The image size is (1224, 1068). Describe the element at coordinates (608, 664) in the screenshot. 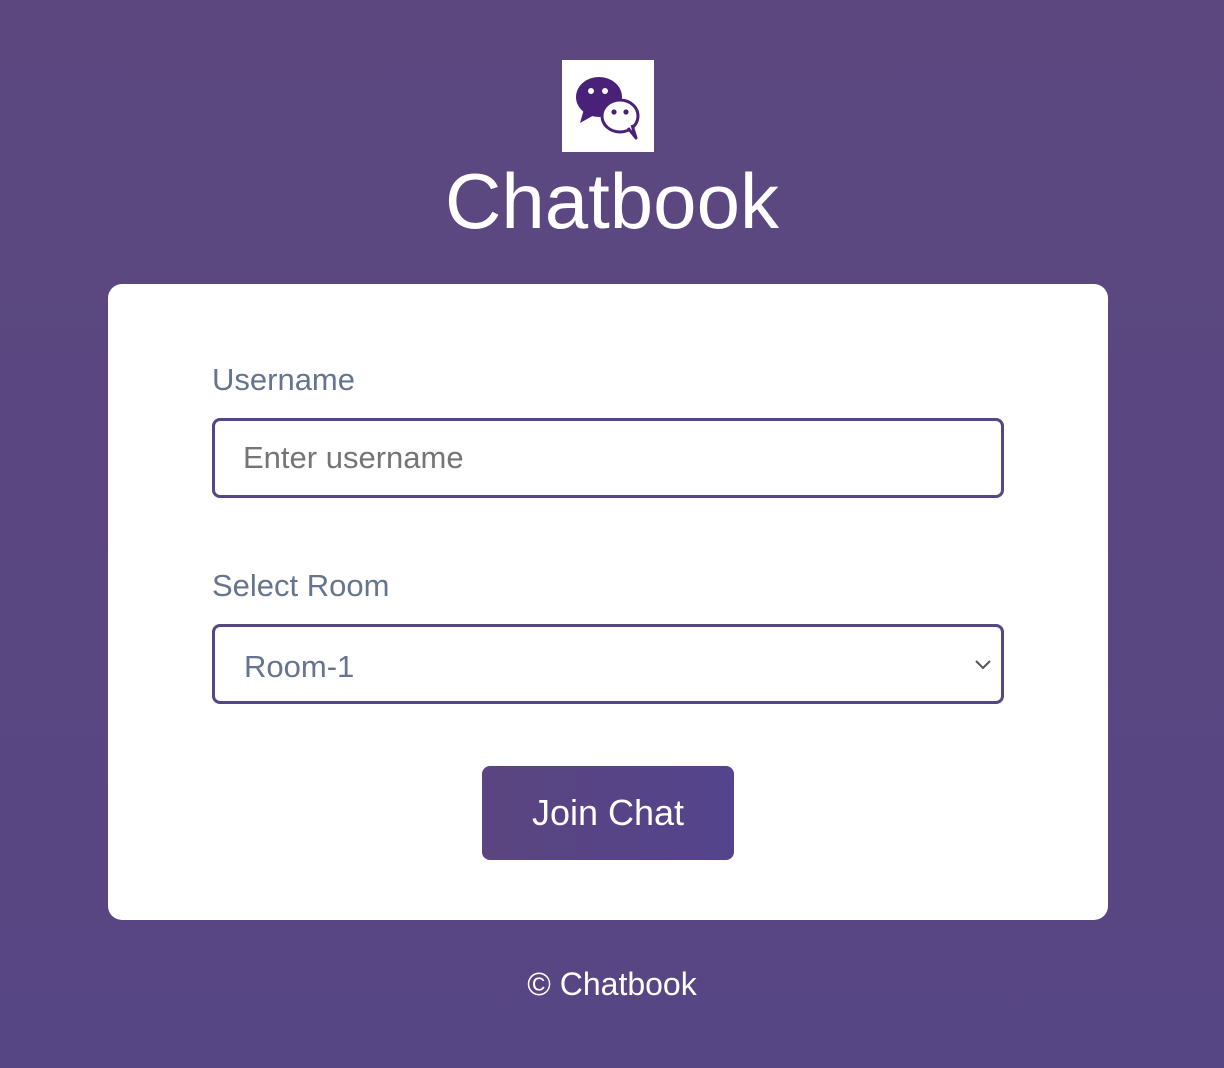

I see `room-select: Room-1` at that location.